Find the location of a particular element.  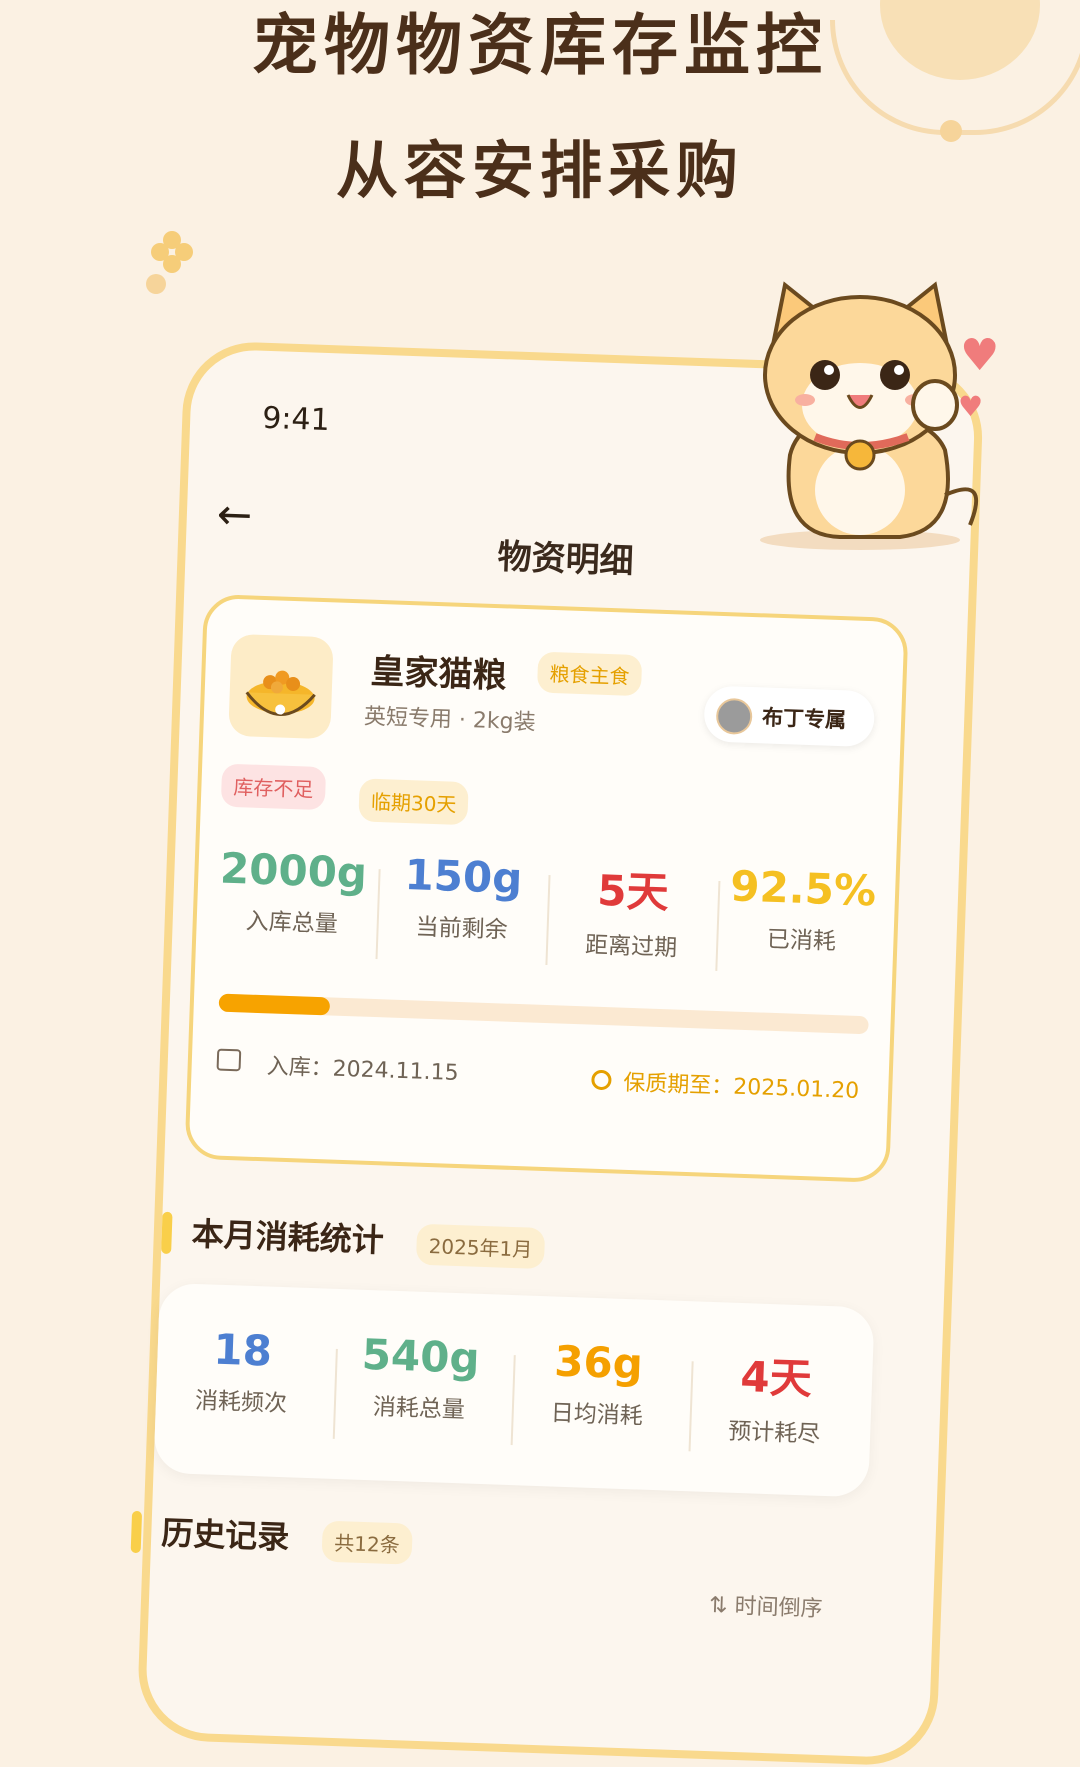

monthly-section-header: 本月消耗统计 2025年1月 is located at coordinates (353, 1239).